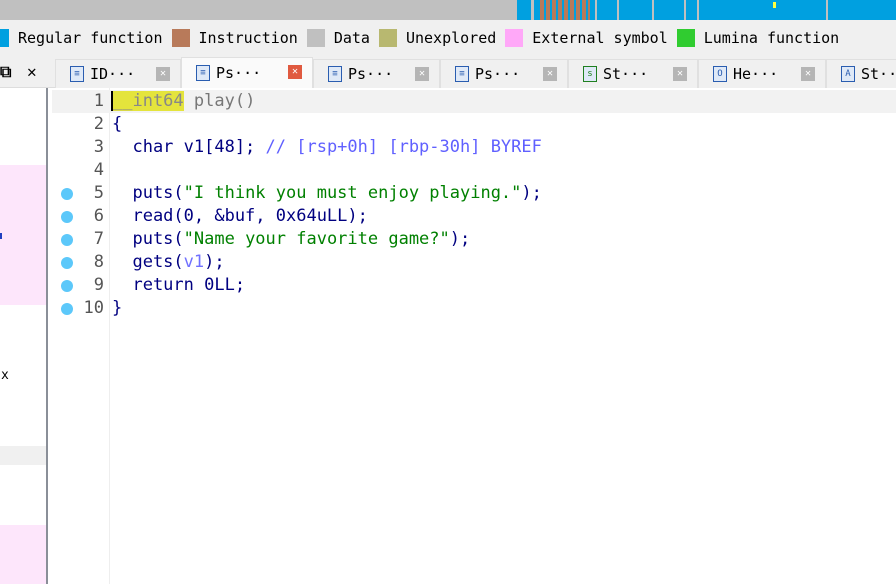 This screenshot has width=896, height=584. I want to click on variable: v1, so click(194, 262).